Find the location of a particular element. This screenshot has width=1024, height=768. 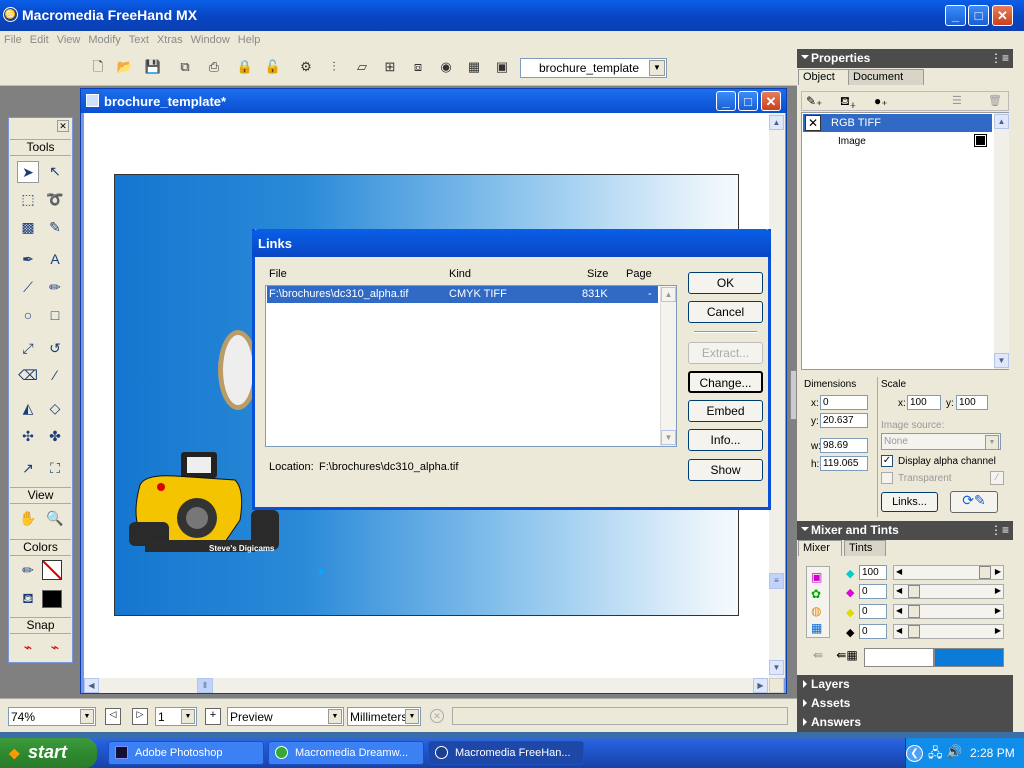

show-button: Show is located at coordinates (725, 470).